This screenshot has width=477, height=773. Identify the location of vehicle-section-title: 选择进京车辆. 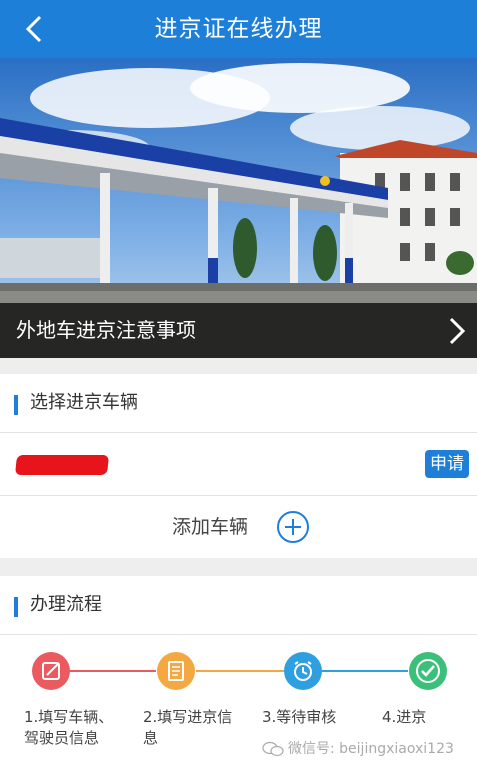
(84, 402).